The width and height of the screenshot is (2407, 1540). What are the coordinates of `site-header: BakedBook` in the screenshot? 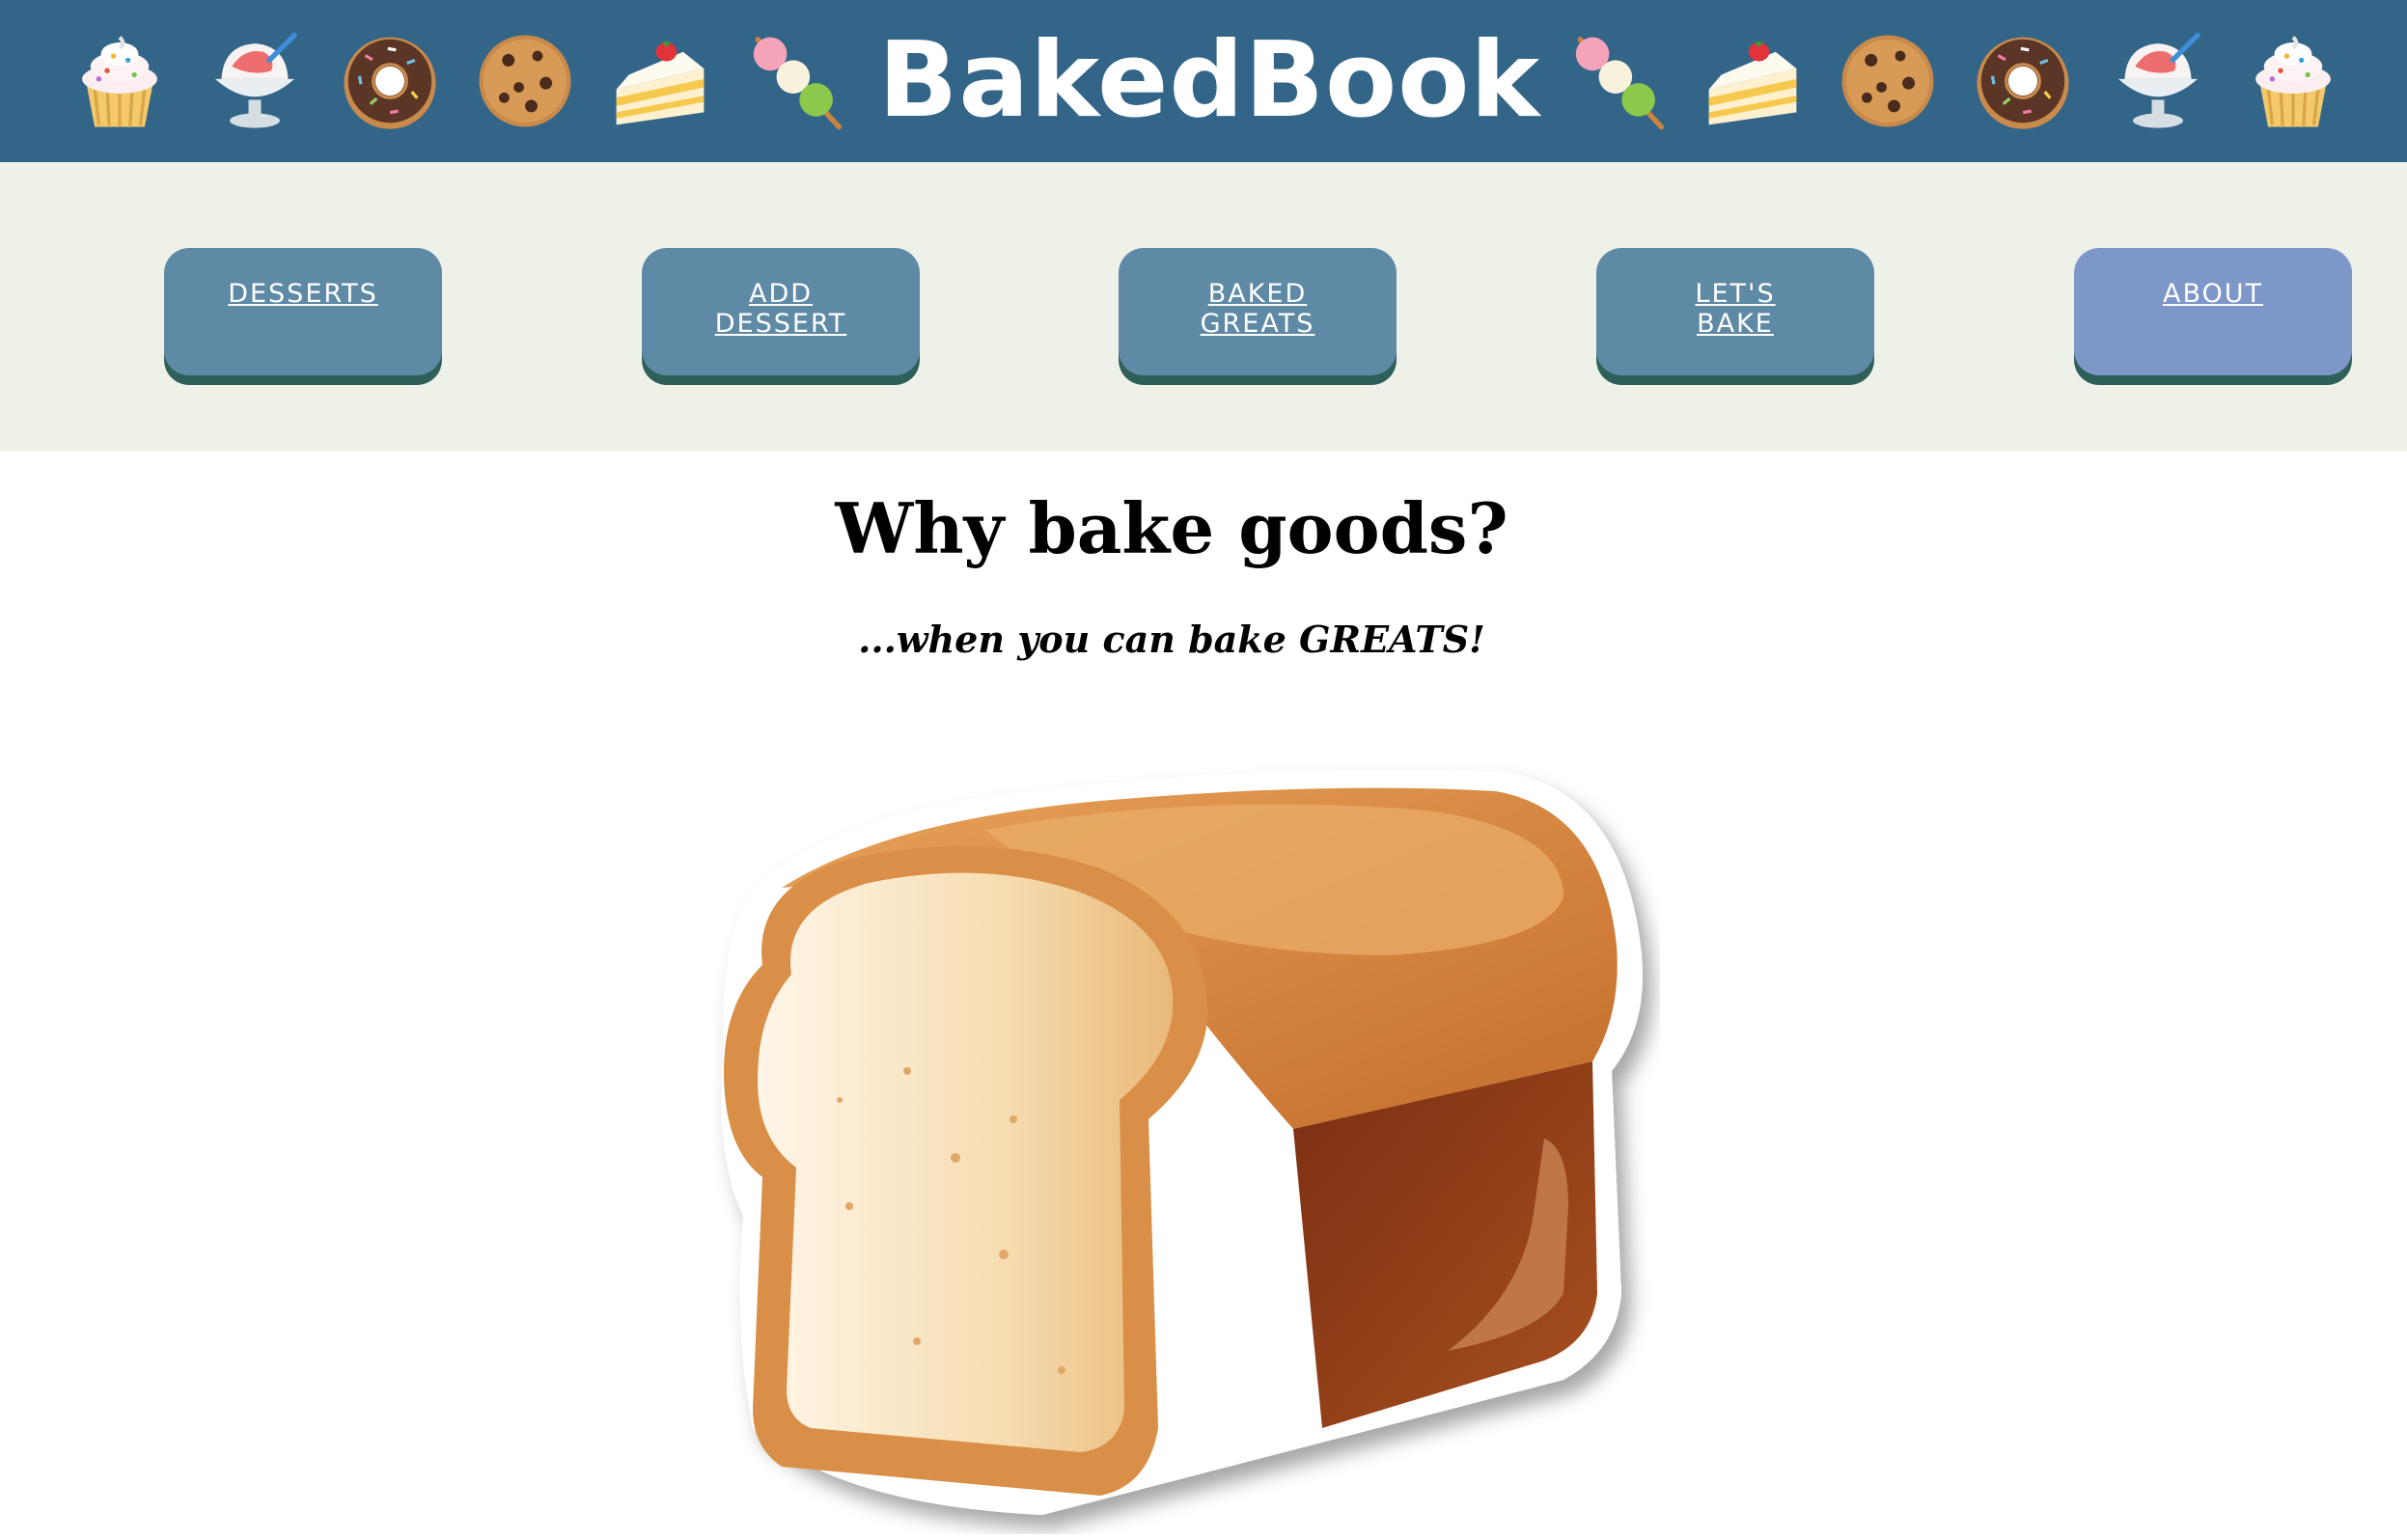 It's located at (1203, 81).